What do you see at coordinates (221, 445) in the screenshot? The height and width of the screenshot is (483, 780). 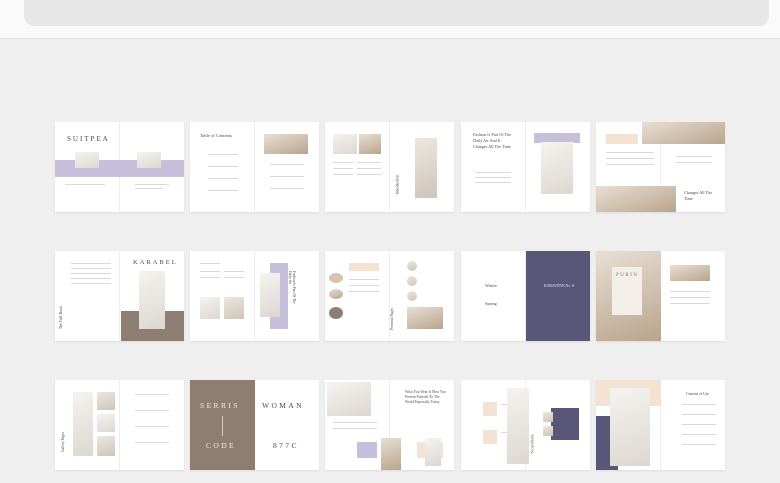 I see `spread-title-code: CODE` at bounding box center [221, 445].